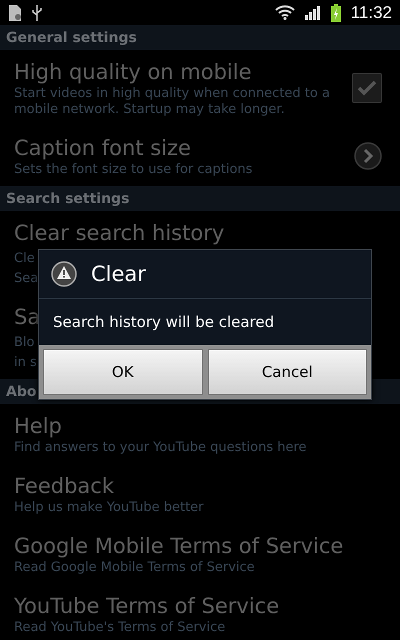 The height and width of the screenshot is (640, 400). Describe the element at coordinates (24, 258) in the screenshot. I see `setting-summary: Cle` at that location.